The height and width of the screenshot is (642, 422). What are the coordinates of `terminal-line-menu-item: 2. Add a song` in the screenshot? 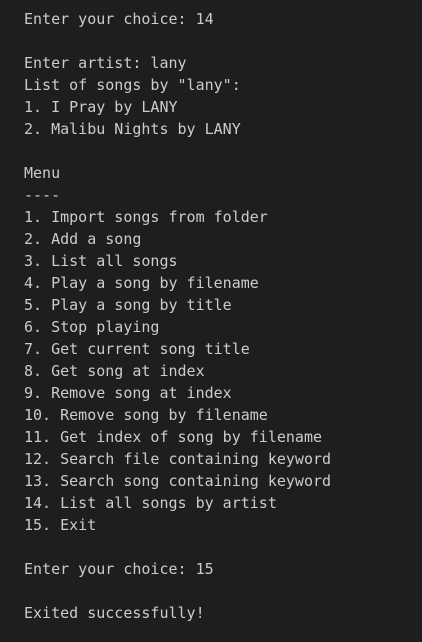 It's located at (83, 239).